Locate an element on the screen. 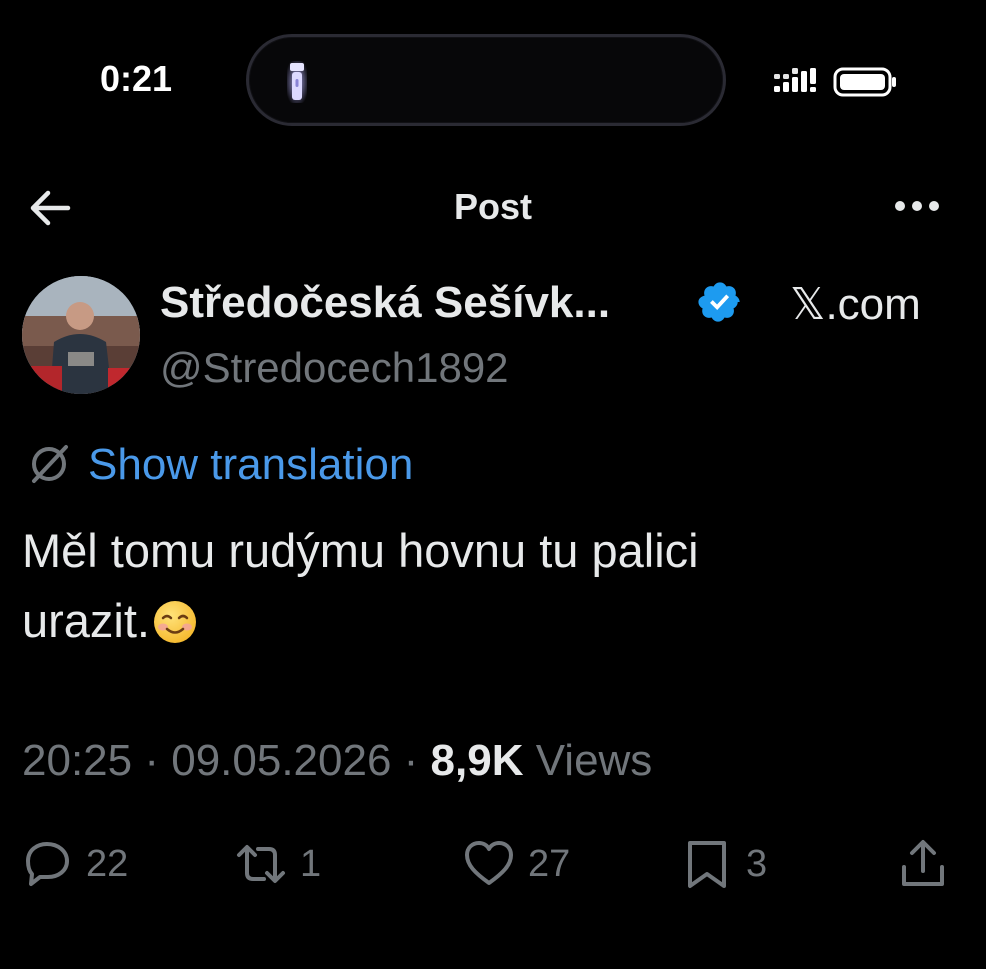 The image size is (986, 969). status-time: 0:21 is located at coordinates (136, 78).